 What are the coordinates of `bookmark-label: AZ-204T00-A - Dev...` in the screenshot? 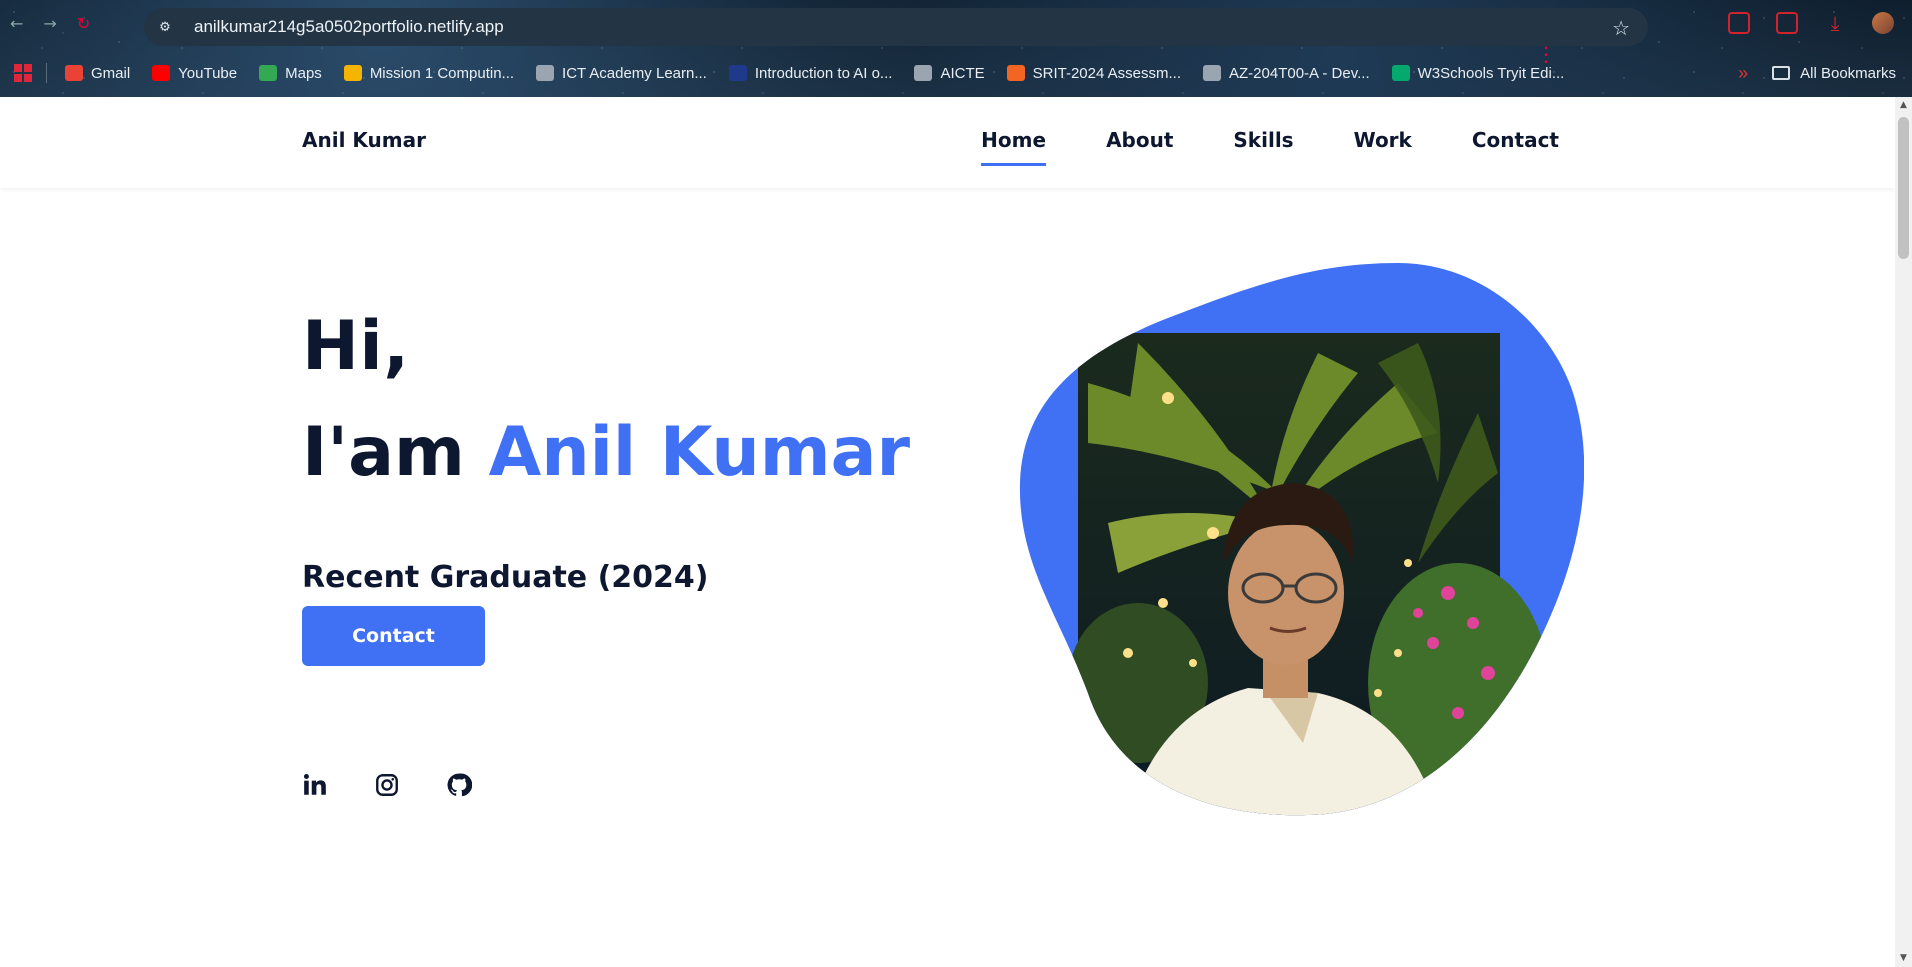 It's located at (1299, 73).